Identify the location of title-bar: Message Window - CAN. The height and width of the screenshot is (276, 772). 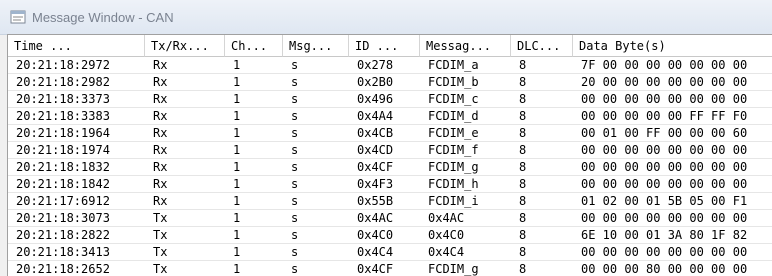
(386, 17).